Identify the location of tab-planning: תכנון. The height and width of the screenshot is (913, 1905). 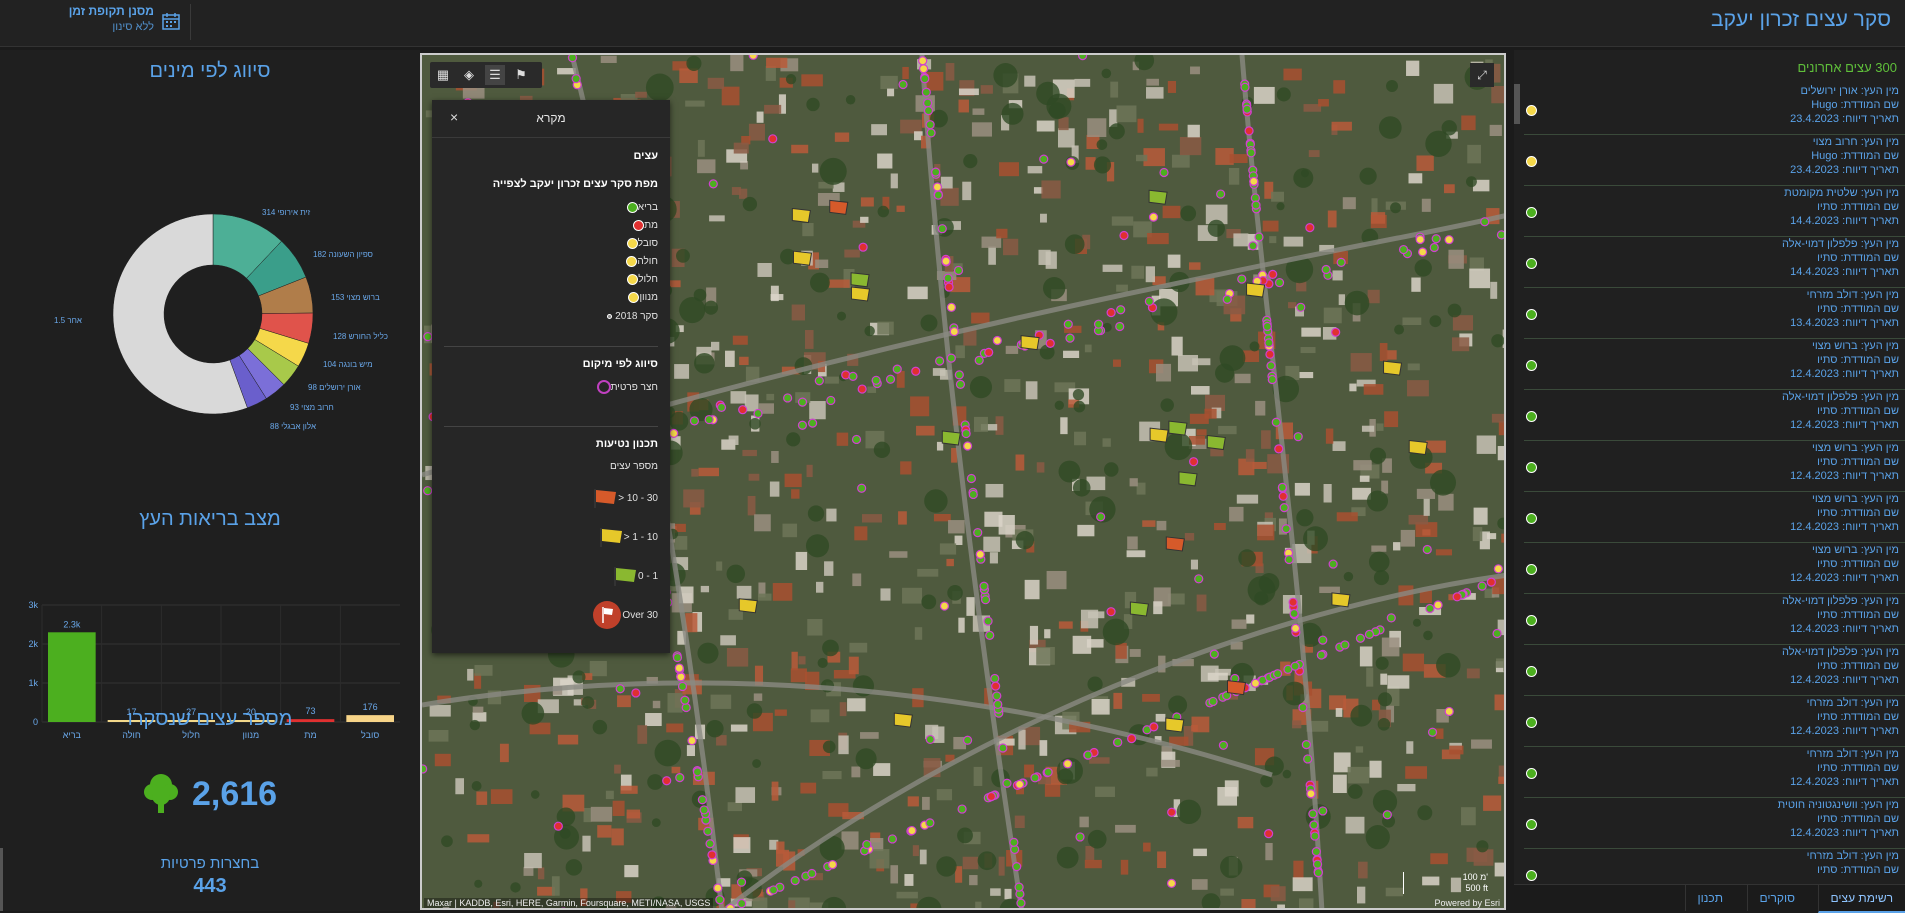
(1710, 898).